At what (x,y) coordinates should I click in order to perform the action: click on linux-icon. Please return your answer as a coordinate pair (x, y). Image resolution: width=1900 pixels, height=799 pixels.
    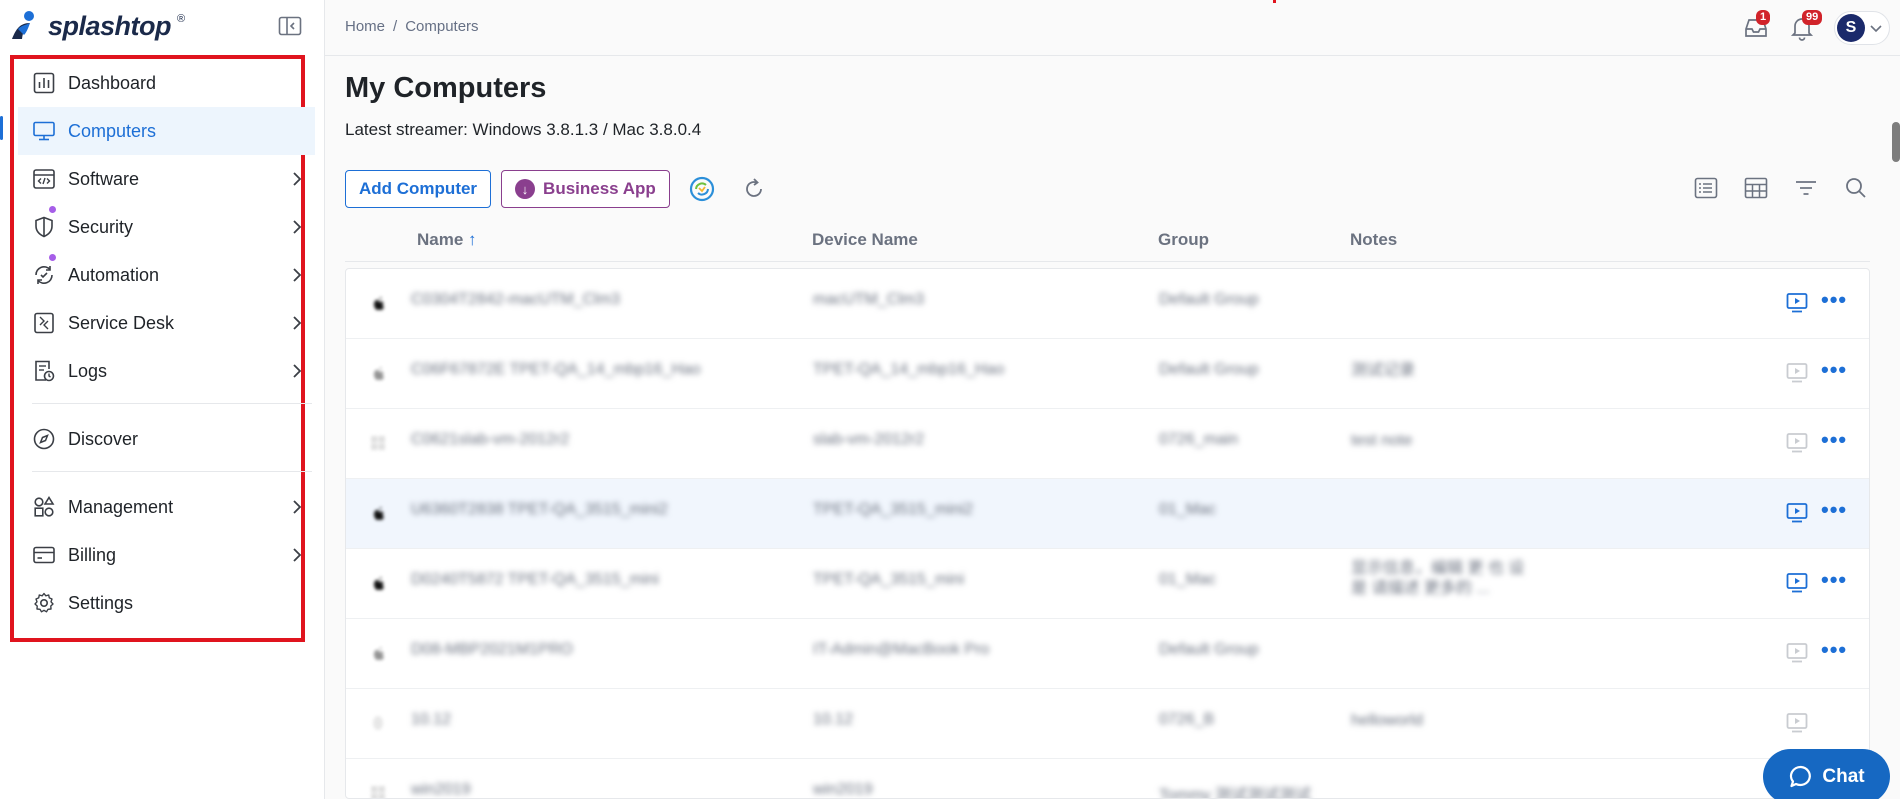
    Looking at the image, I should click on (378, 723).